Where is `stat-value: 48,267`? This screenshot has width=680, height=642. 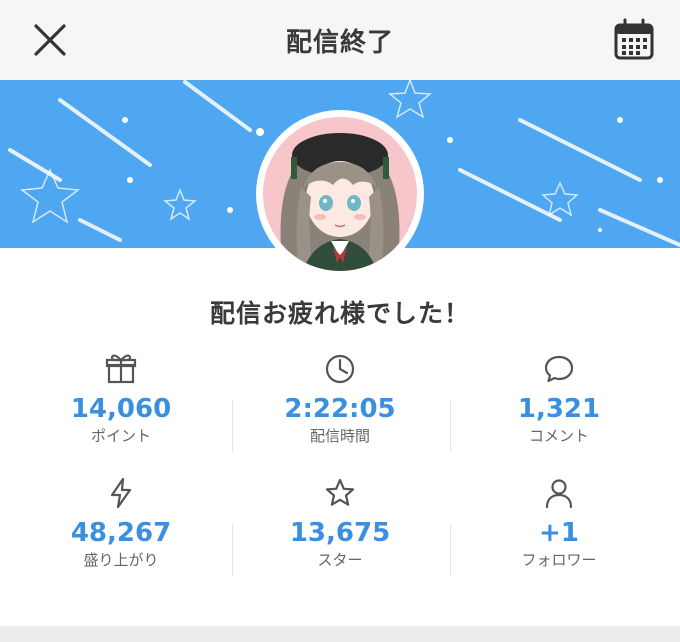
stat-value: 48,267 is located at coordinates (121, 533).